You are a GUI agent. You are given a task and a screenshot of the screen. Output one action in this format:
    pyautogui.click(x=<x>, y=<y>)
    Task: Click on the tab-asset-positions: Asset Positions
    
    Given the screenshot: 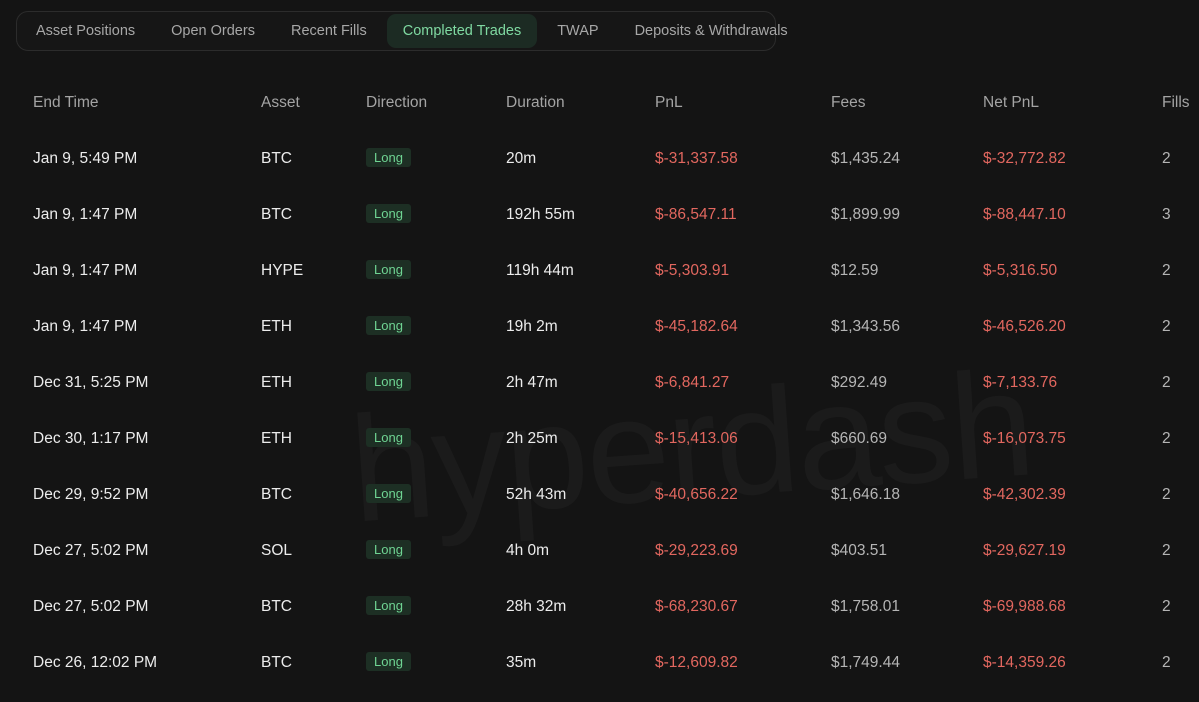 What is the action you would take?
    pyautogui.click(x=85, y=31)
    